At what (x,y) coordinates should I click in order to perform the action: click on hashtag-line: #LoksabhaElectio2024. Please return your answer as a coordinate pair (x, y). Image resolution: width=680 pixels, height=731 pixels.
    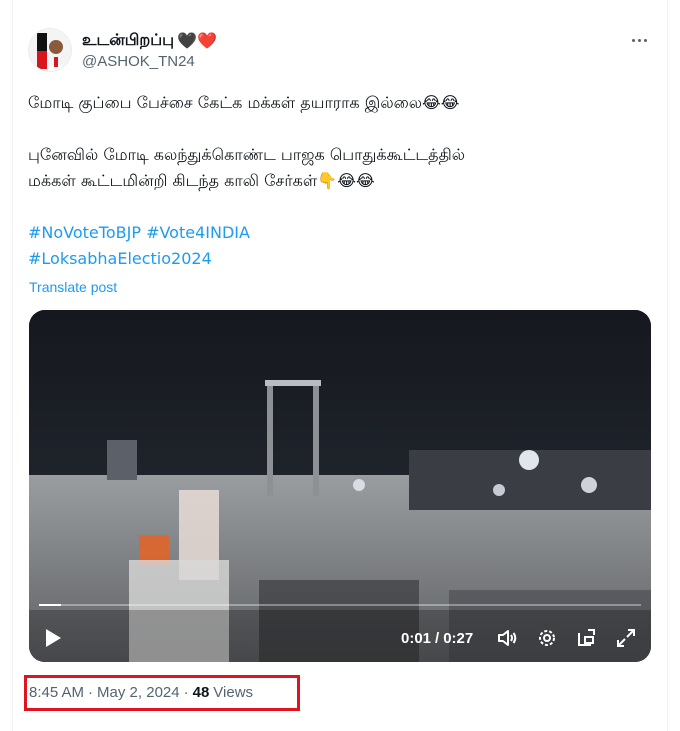
    Looking at the image, I should click on (338, 259).